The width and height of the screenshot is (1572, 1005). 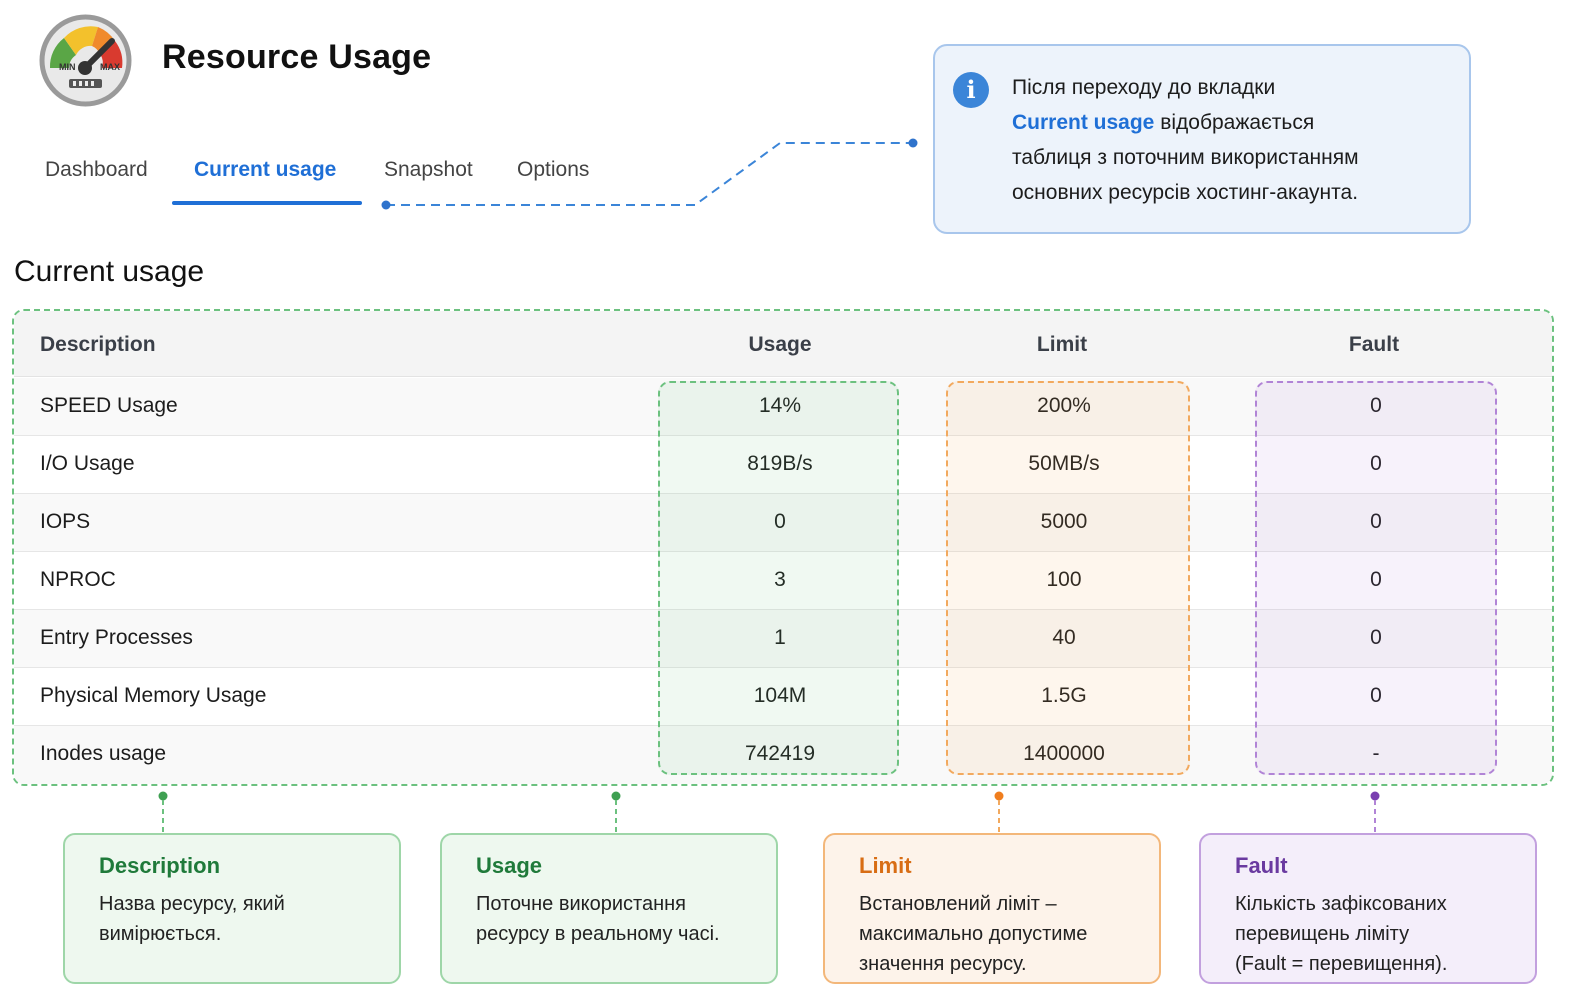 What do you see at coordinates (973, 934) in the screenshot?
I see `legend-text-line: максимально допустиме` at bounding box center [973, 934].